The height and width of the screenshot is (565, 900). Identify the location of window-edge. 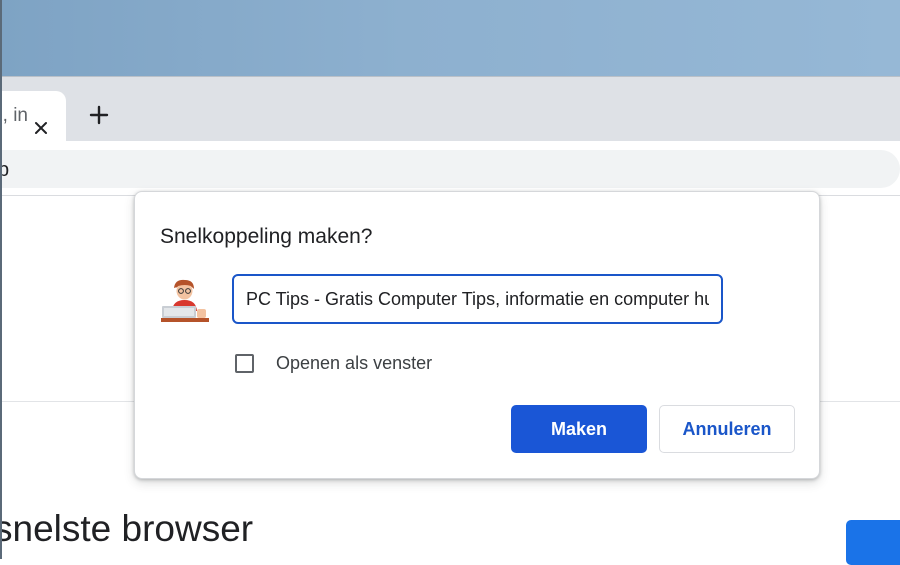
(1, 279).